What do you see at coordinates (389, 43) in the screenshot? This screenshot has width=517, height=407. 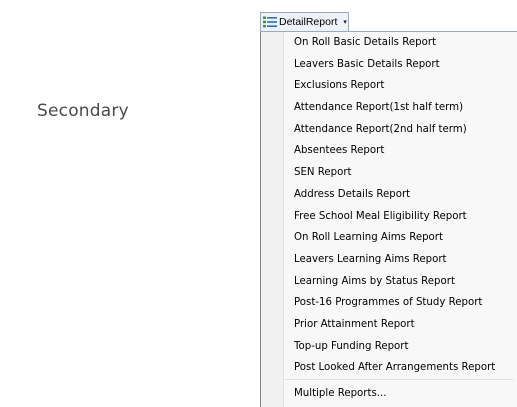 I see `menu-item-on-roll-basic-details-report: On Roll Basic Details Report` at bounding box center [389, 43].